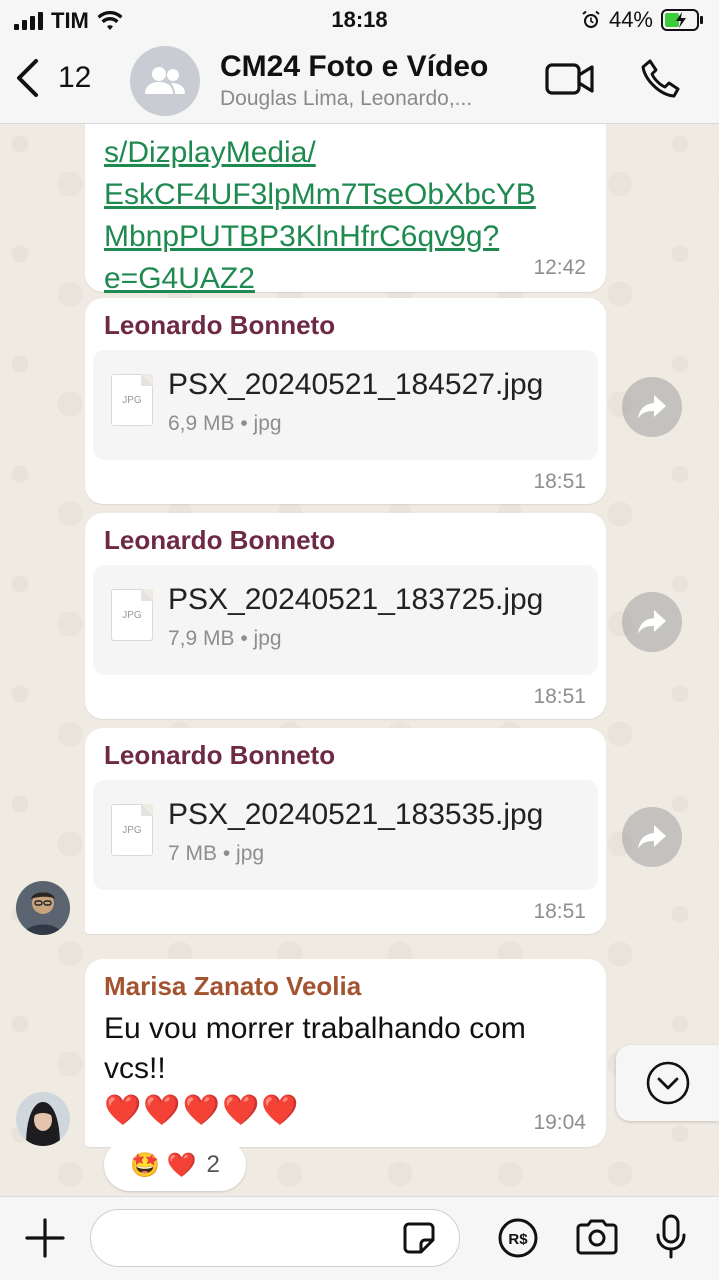  What do you see at coordinates (359, 1238) in the screenshot?
I see `input-bar: R$` at bounding box center [359, 1238].